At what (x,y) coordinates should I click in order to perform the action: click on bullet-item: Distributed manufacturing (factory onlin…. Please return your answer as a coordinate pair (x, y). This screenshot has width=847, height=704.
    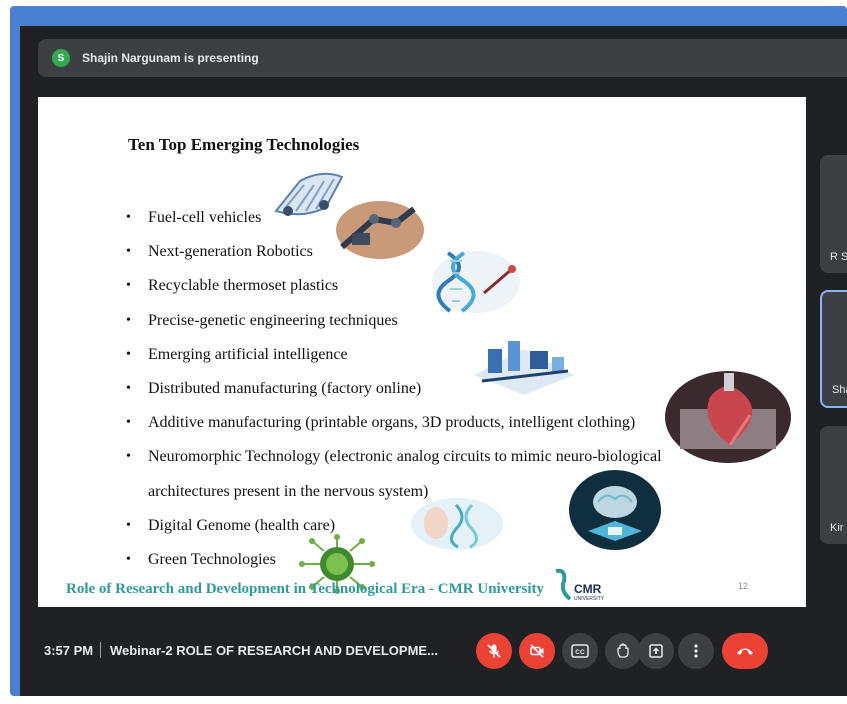
    Looking at the image, I should click on (394, 389).